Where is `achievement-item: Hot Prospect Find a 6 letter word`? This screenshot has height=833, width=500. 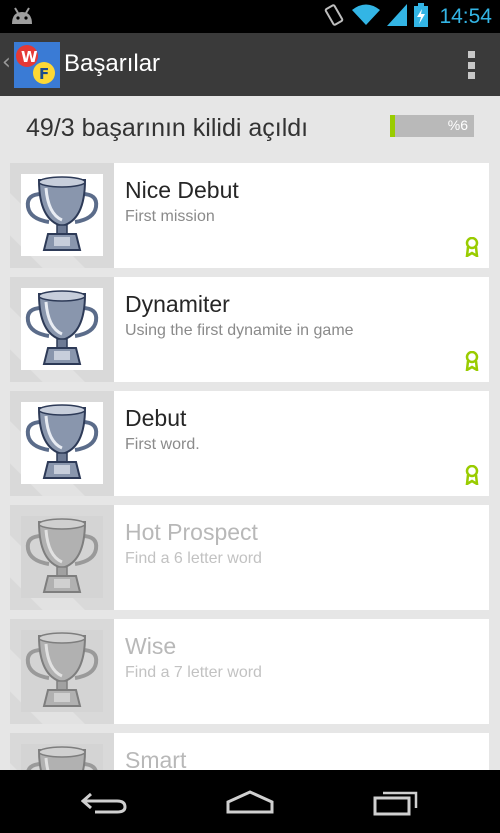
achievement-item: Hot Prospect Find a 6 letter word is located at coordinates (249, 557).